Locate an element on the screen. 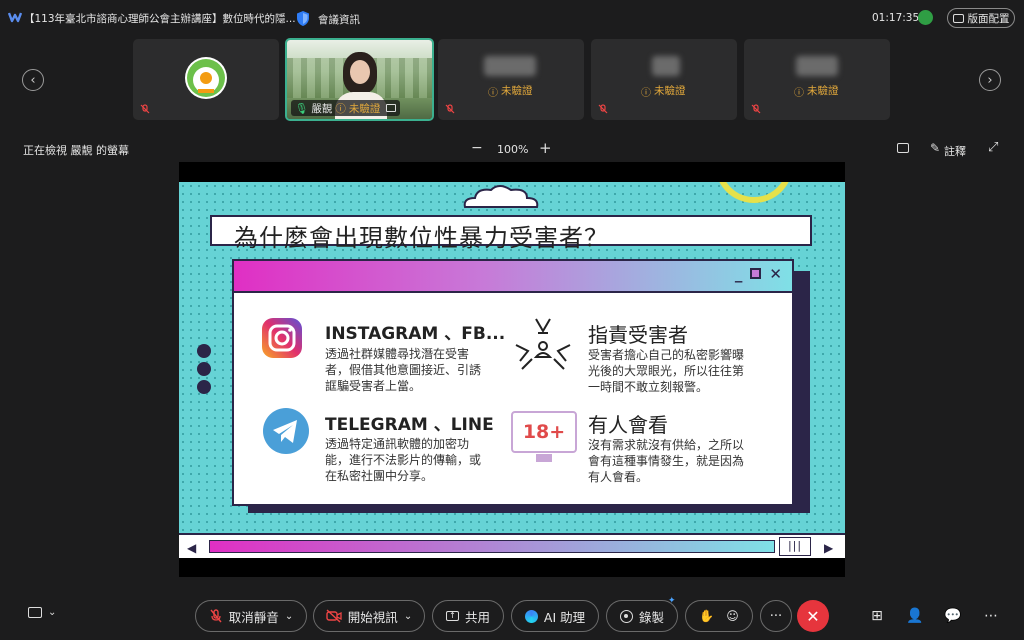 This screenshot has width=1024, height=640. feature-text: 受害者擔心自己的私密影響曝光後的大眾眼光，所以往往第一時間不敢立刻報警。 is located at coordinates (666, 371).